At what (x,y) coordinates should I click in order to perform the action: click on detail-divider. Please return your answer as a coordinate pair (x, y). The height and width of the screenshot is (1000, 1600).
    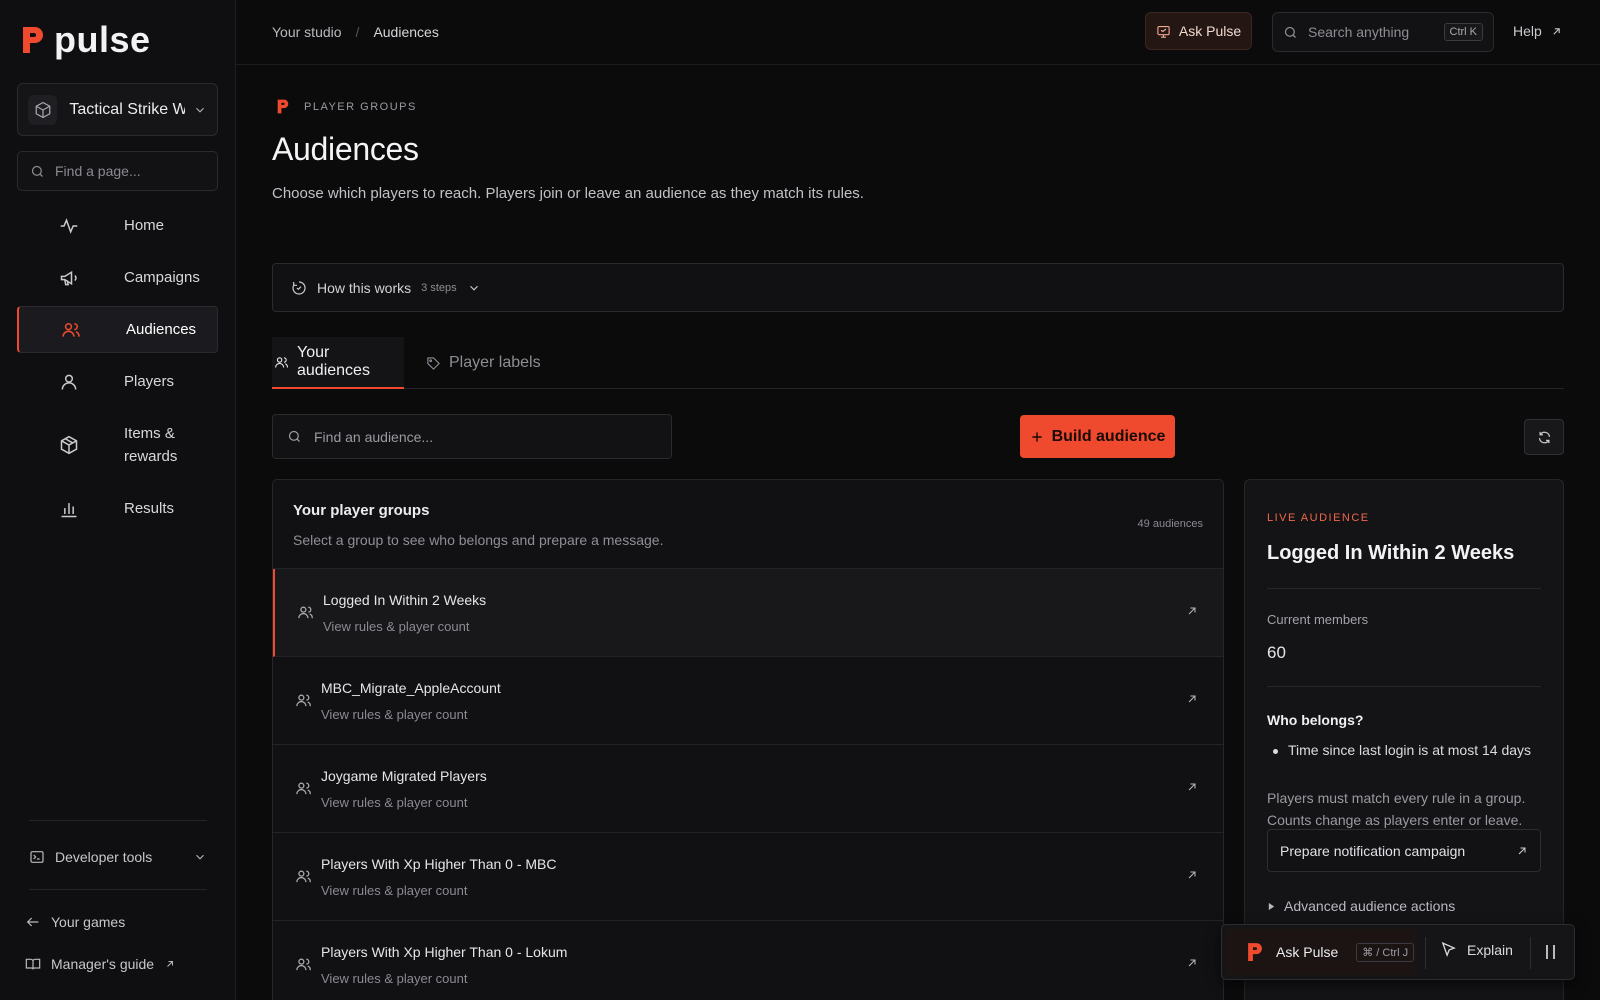
    Looking at the image, I should click on (1404, 686).